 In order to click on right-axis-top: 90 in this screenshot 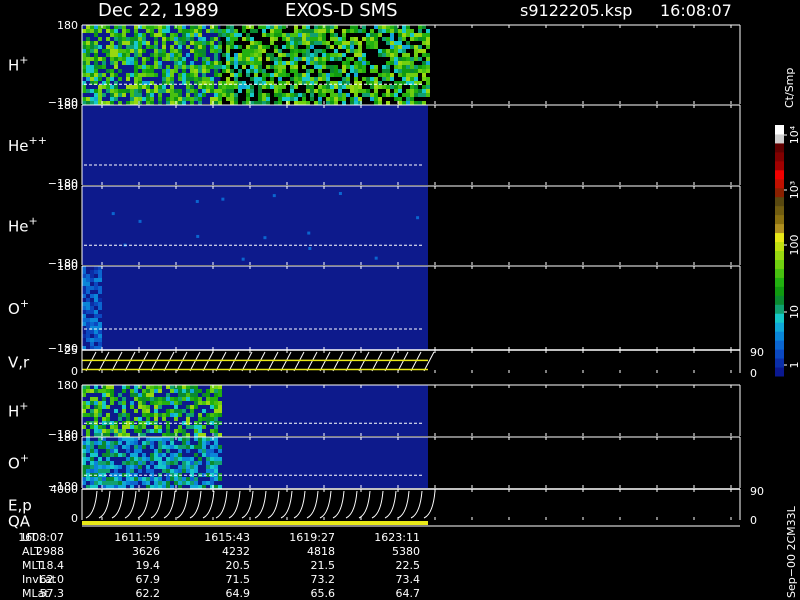, I will do `click(757, 491)`.